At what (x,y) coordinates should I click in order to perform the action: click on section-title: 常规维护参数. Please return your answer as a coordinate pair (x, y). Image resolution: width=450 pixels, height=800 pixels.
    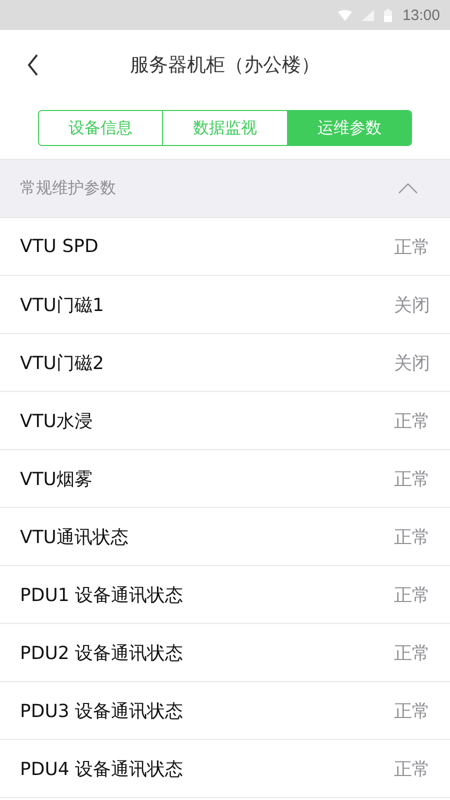
    Looking at the image, I should click on (68, 188).